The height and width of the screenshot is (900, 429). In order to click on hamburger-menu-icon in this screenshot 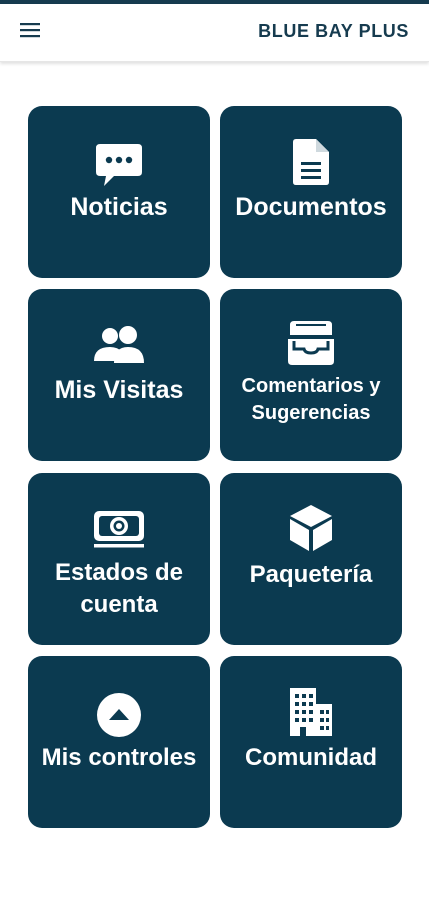, I will do `click(30, 32)`.